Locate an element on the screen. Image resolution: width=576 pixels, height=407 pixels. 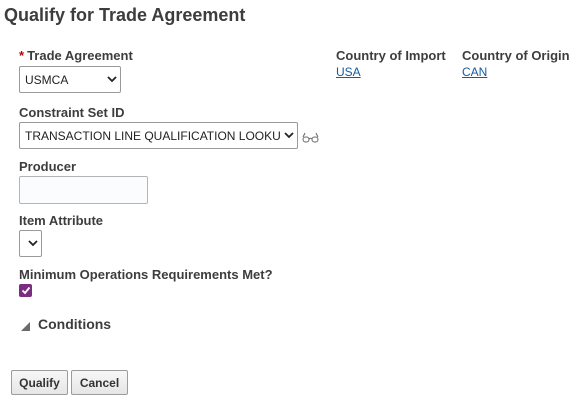
required-marker: * is located at coordinates (22, 55).